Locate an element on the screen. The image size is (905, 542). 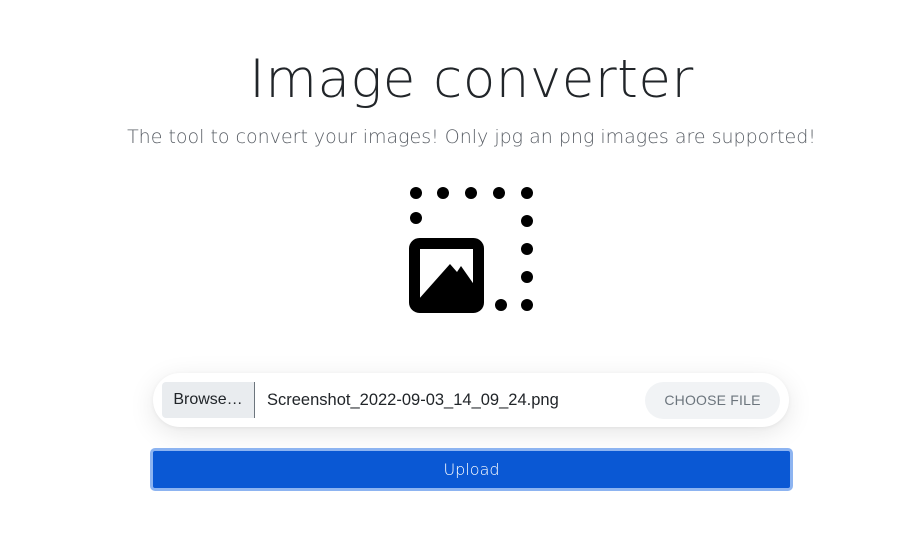
choose-file-button: CHOOSE FILE is located at coordinates (712, 400).